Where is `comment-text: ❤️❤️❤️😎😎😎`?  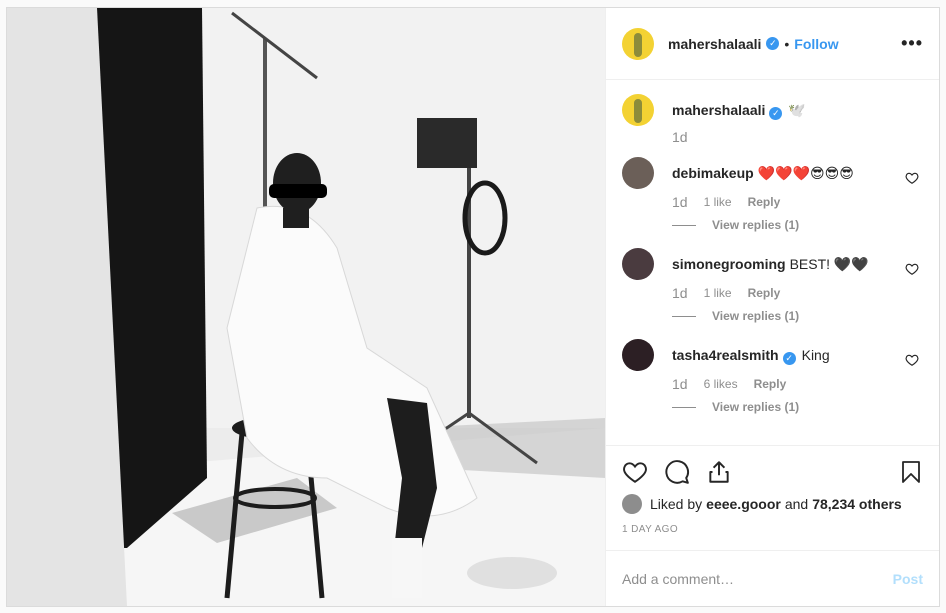 comment-text: ❤️❤️❤️😎😎😎 is located at coordinates (805, 173).